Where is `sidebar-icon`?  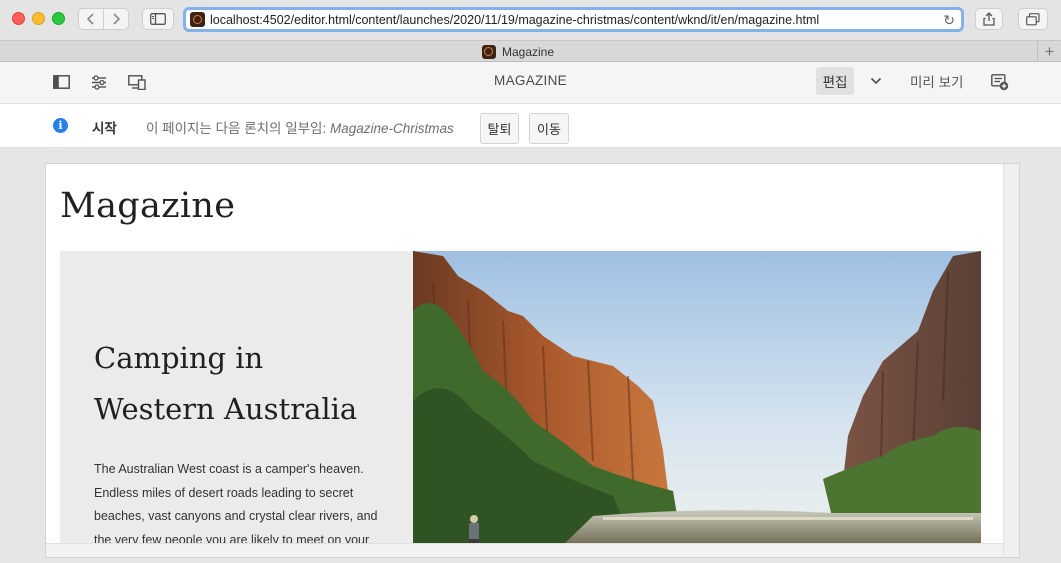
sidebar-icon is located at coordinates (158, 19).